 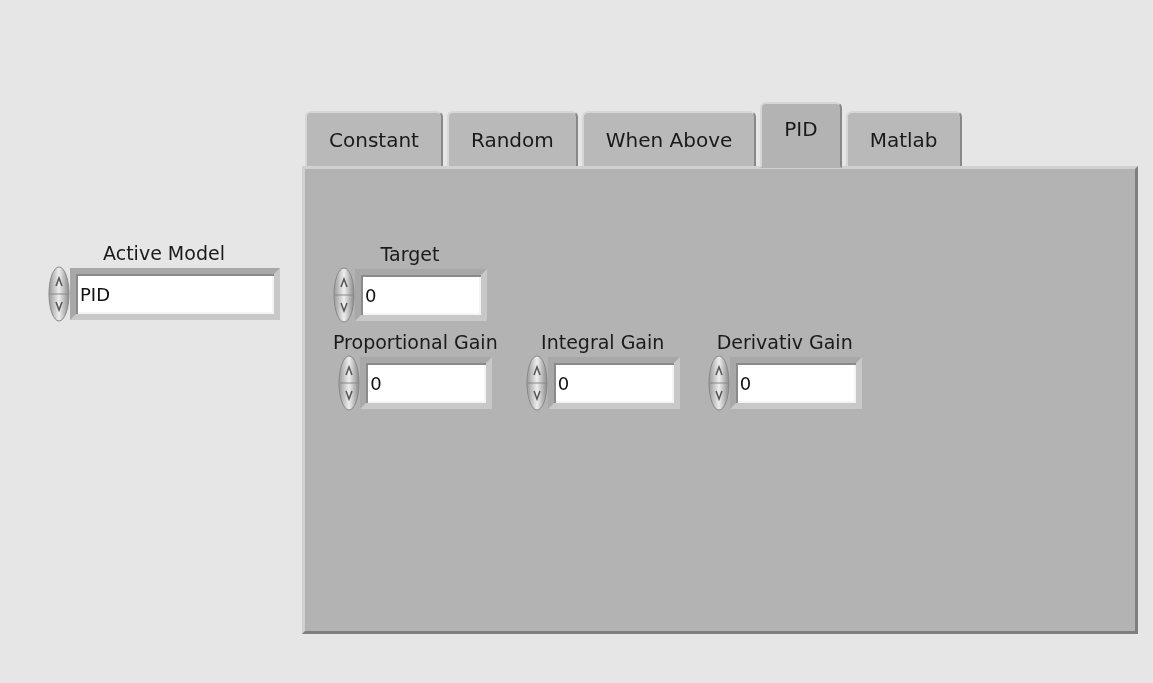 What do you see at coordinates (801, 135) in the screenshot?
I see `tab: PID` at bounding box center [801, 135].